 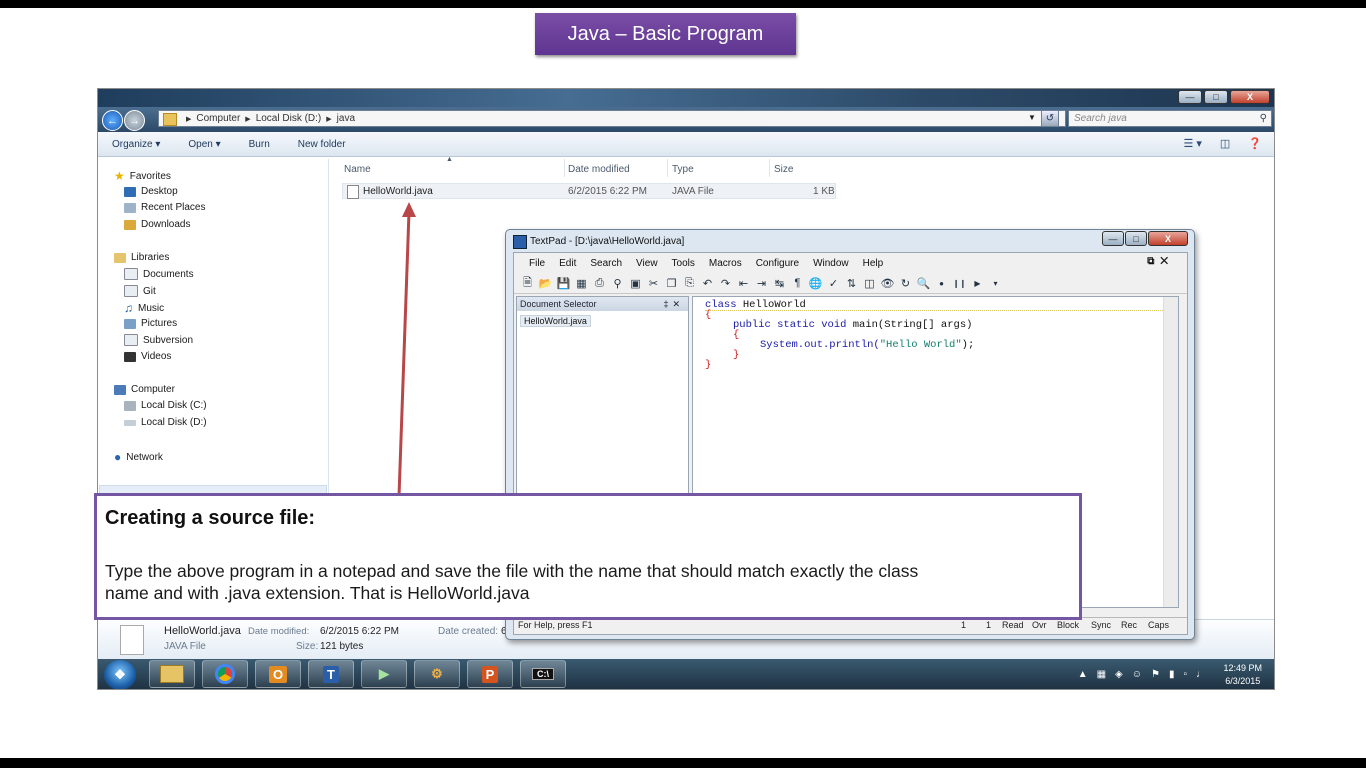 I want to click on menu-tools: Tools, so click(x=683, y=263).